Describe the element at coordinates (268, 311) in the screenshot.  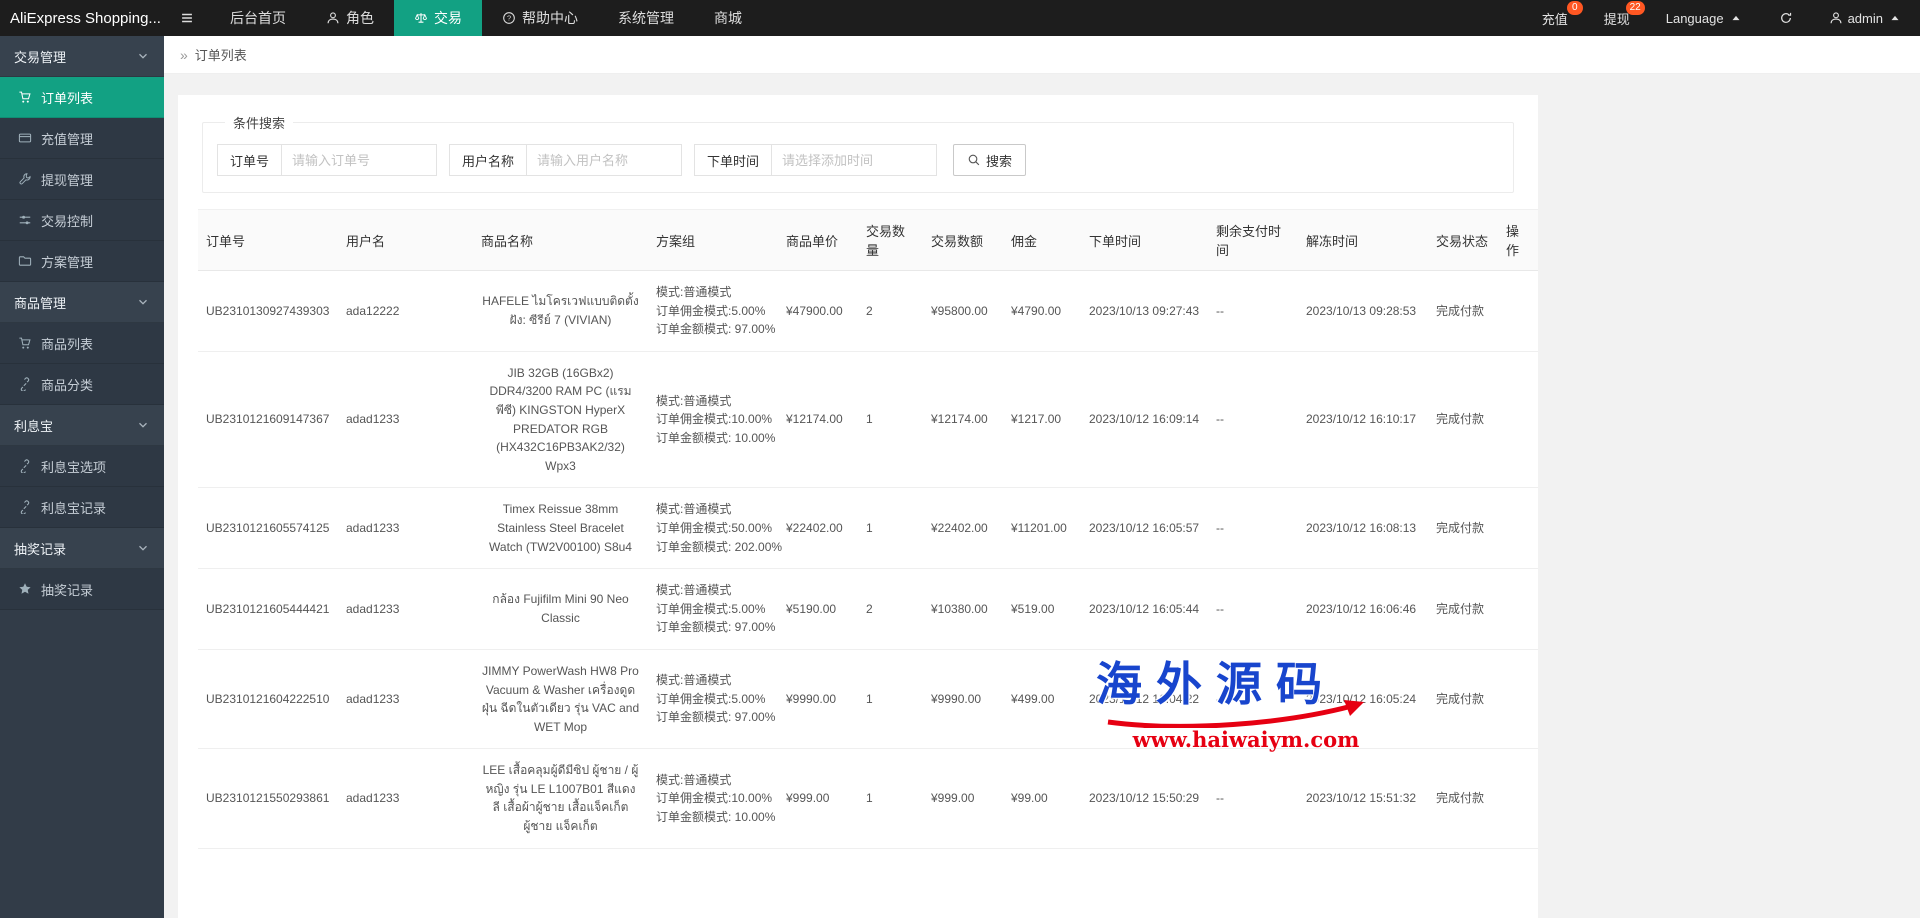
I see `cell-order-no: UB2310130927439303` at that location.